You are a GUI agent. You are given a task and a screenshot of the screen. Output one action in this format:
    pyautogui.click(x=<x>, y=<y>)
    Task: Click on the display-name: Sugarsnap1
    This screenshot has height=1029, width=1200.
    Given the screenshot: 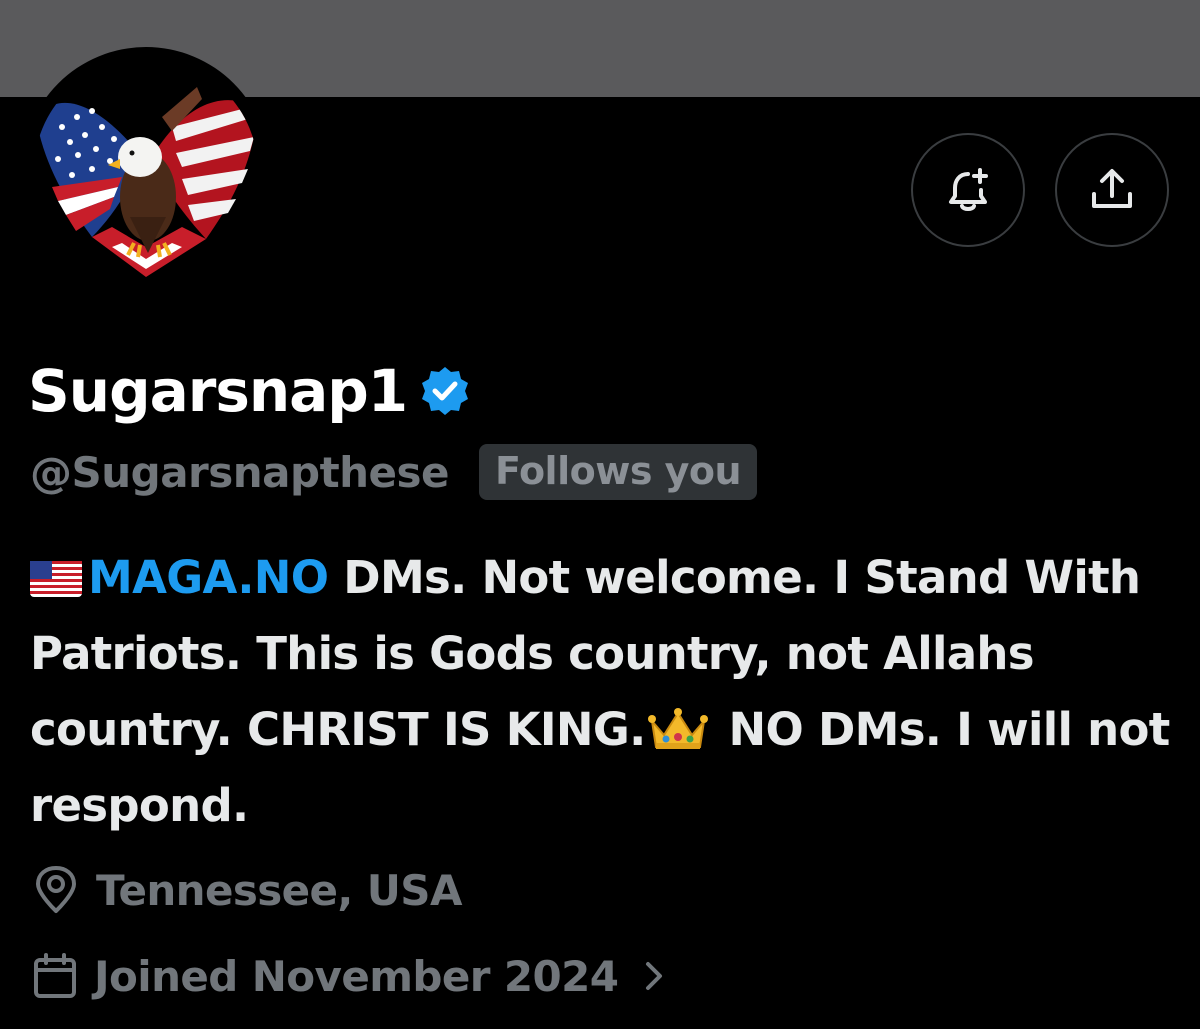 What is the action you would take?
    pyautogui.click(x=218, y=391)
    